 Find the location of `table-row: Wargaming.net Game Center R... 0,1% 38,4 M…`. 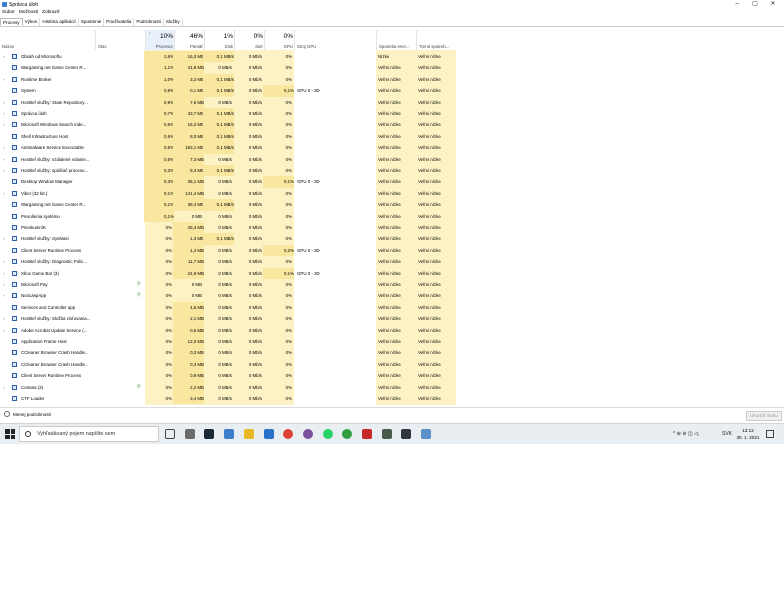

table-row: Wargaming.net Game Center R... 0,1% 38,4 M… is located at coordinates (392, 205).